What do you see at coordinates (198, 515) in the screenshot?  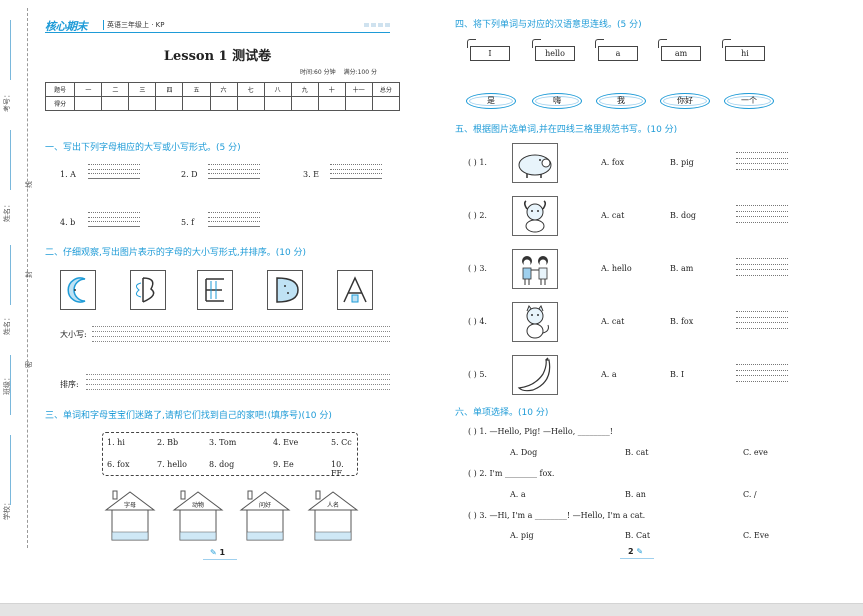 I see `house-animals: 动物` at bounding box center [198, 515].